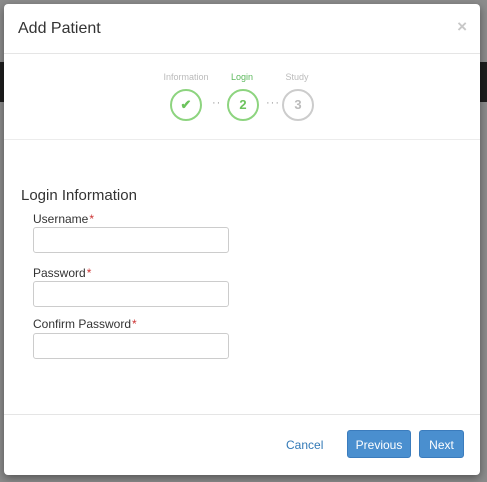 The image size is (487, 482). I want to click on username-label-text: Username, so click(61, 219).